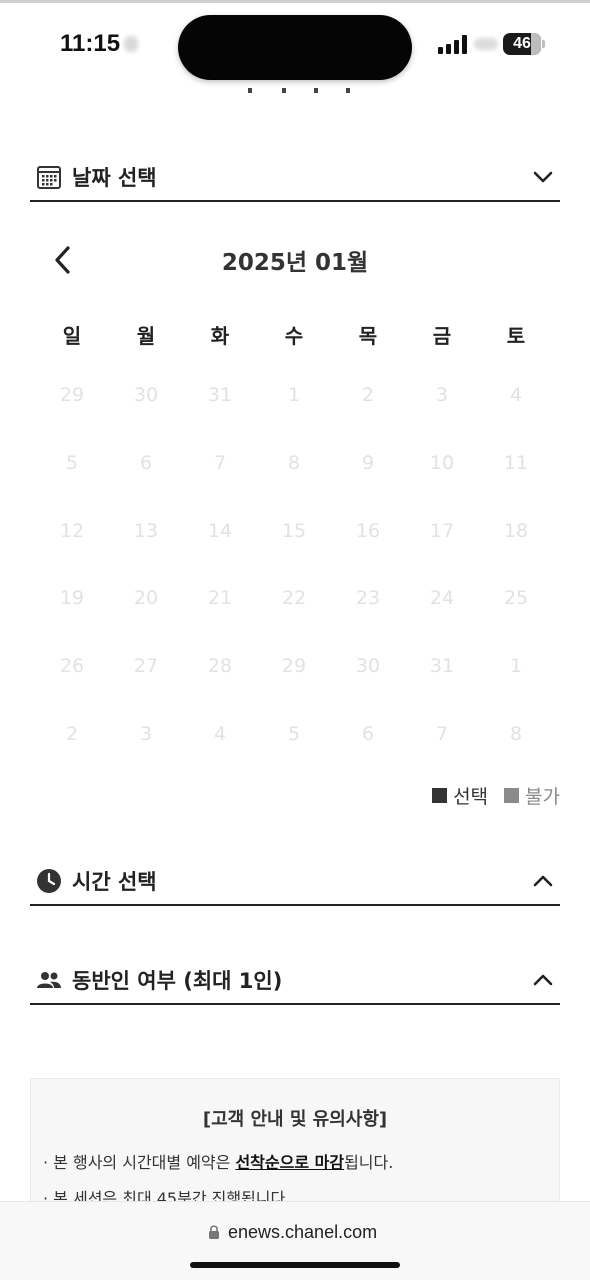  Describe the element at coordinates (131, 44) in the screenshot. I see `status-blurred-indicator` at that location.